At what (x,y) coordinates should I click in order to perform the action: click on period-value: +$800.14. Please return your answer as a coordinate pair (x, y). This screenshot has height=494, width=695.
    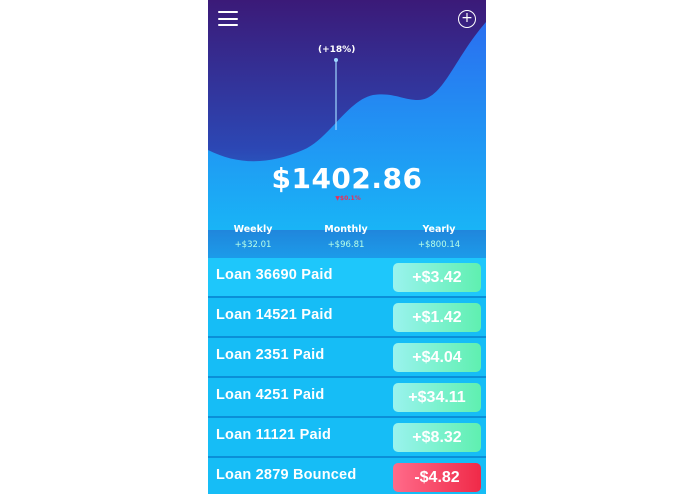
    Looking at the image, I should click on (439, 245).